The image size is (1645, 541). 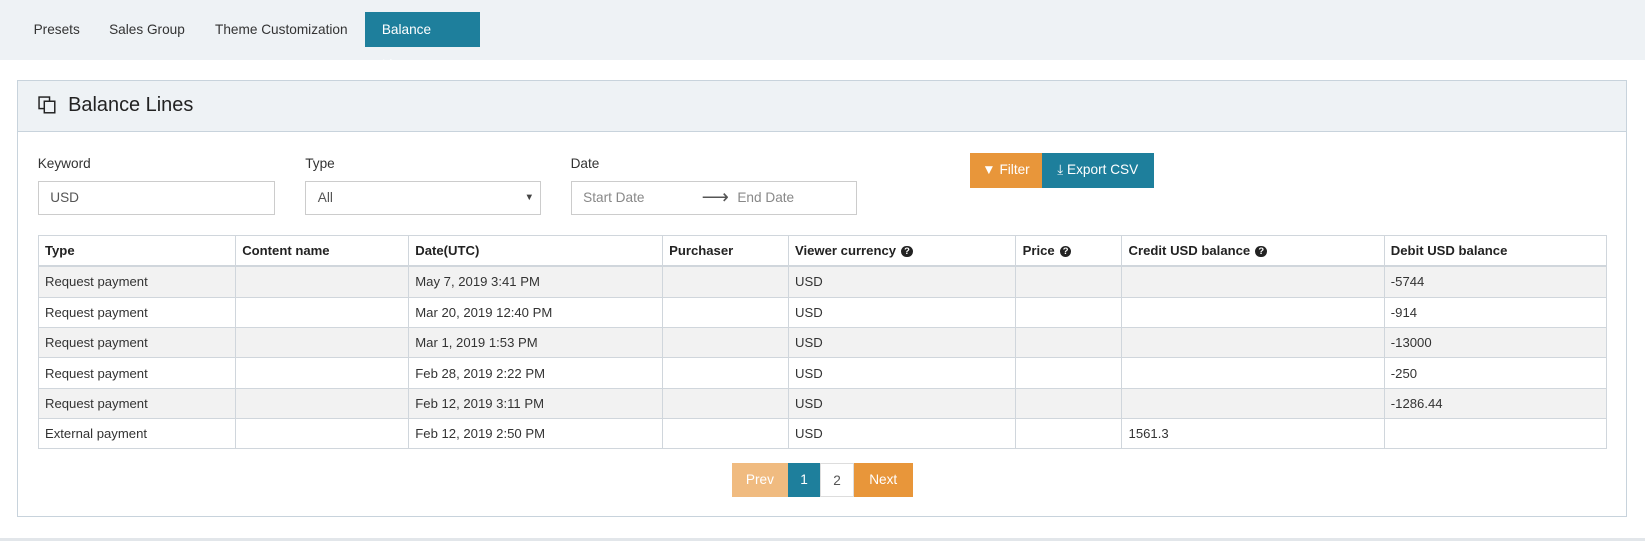 I want to click on arrow-right-icon: ⟶, so click(x=715, y=198).